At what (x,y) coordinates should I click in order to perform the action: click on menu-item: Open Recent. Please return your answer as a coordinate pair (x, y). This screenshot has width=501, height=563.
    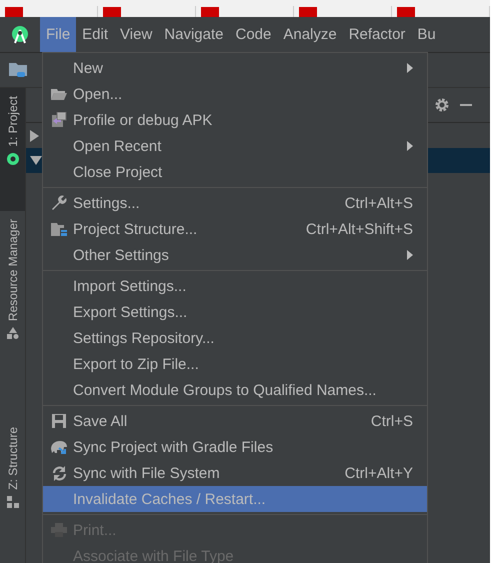
    Looking at the image, I should click on (235, 146).